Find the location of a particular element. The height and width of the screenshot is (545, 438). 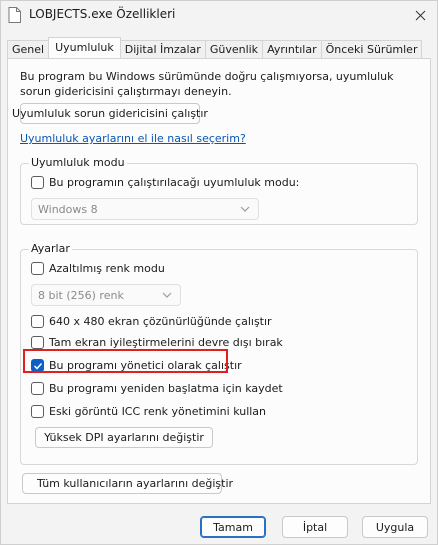

all-users-button: Tüm kullanıcıların ayarlarını değiştir is located at coordinates (127, 483).